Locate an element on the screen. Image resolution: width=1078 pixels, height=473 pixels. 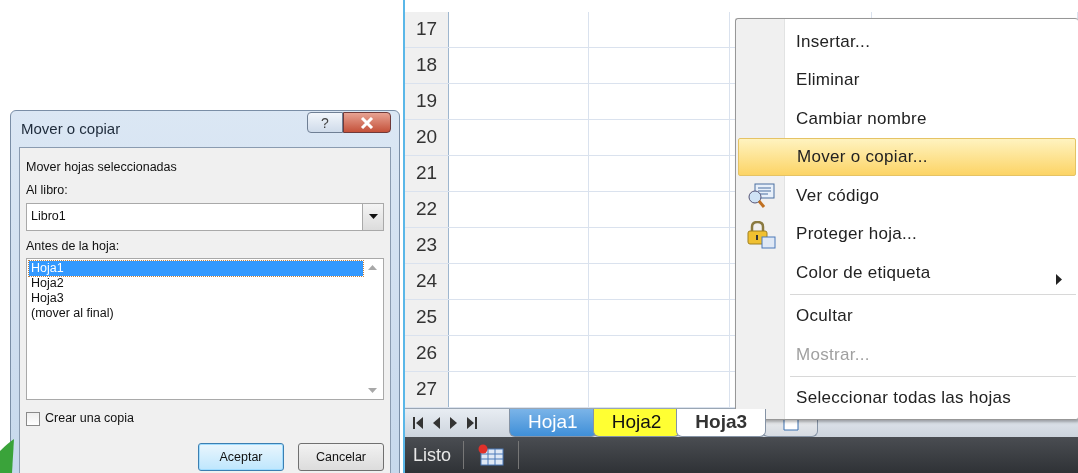
menu-item: Ocultar is located at coordinates (907, 315).